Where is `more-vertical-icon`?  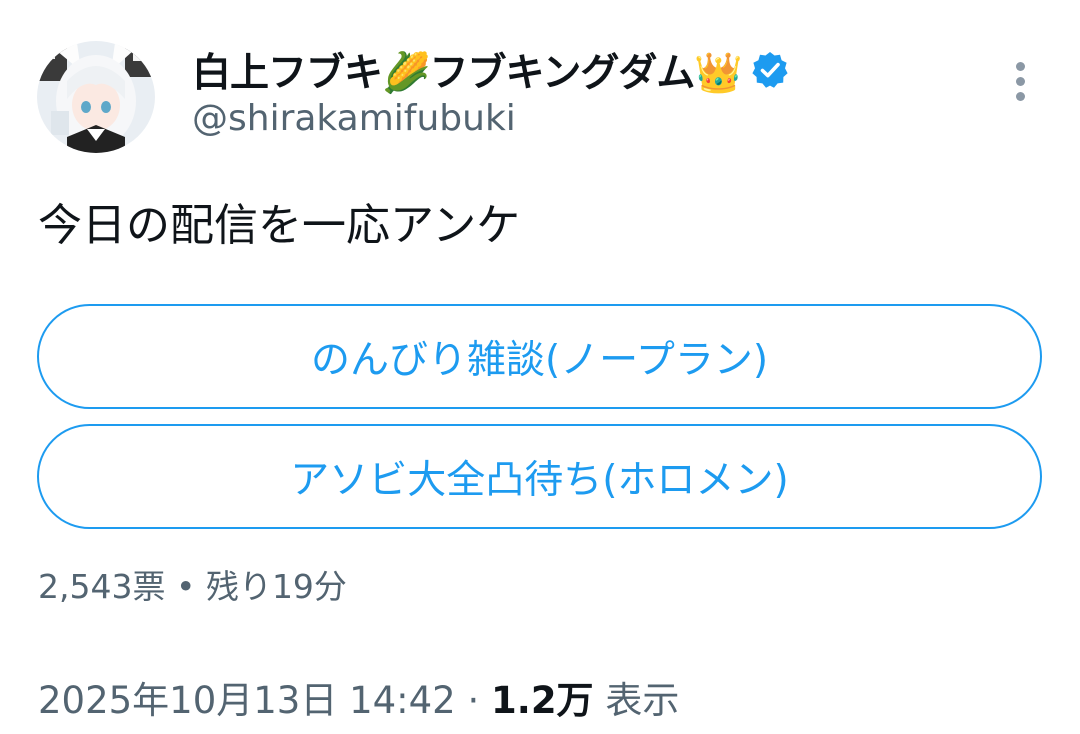
more-vertical-icon is located at coordinates (1020, 82).